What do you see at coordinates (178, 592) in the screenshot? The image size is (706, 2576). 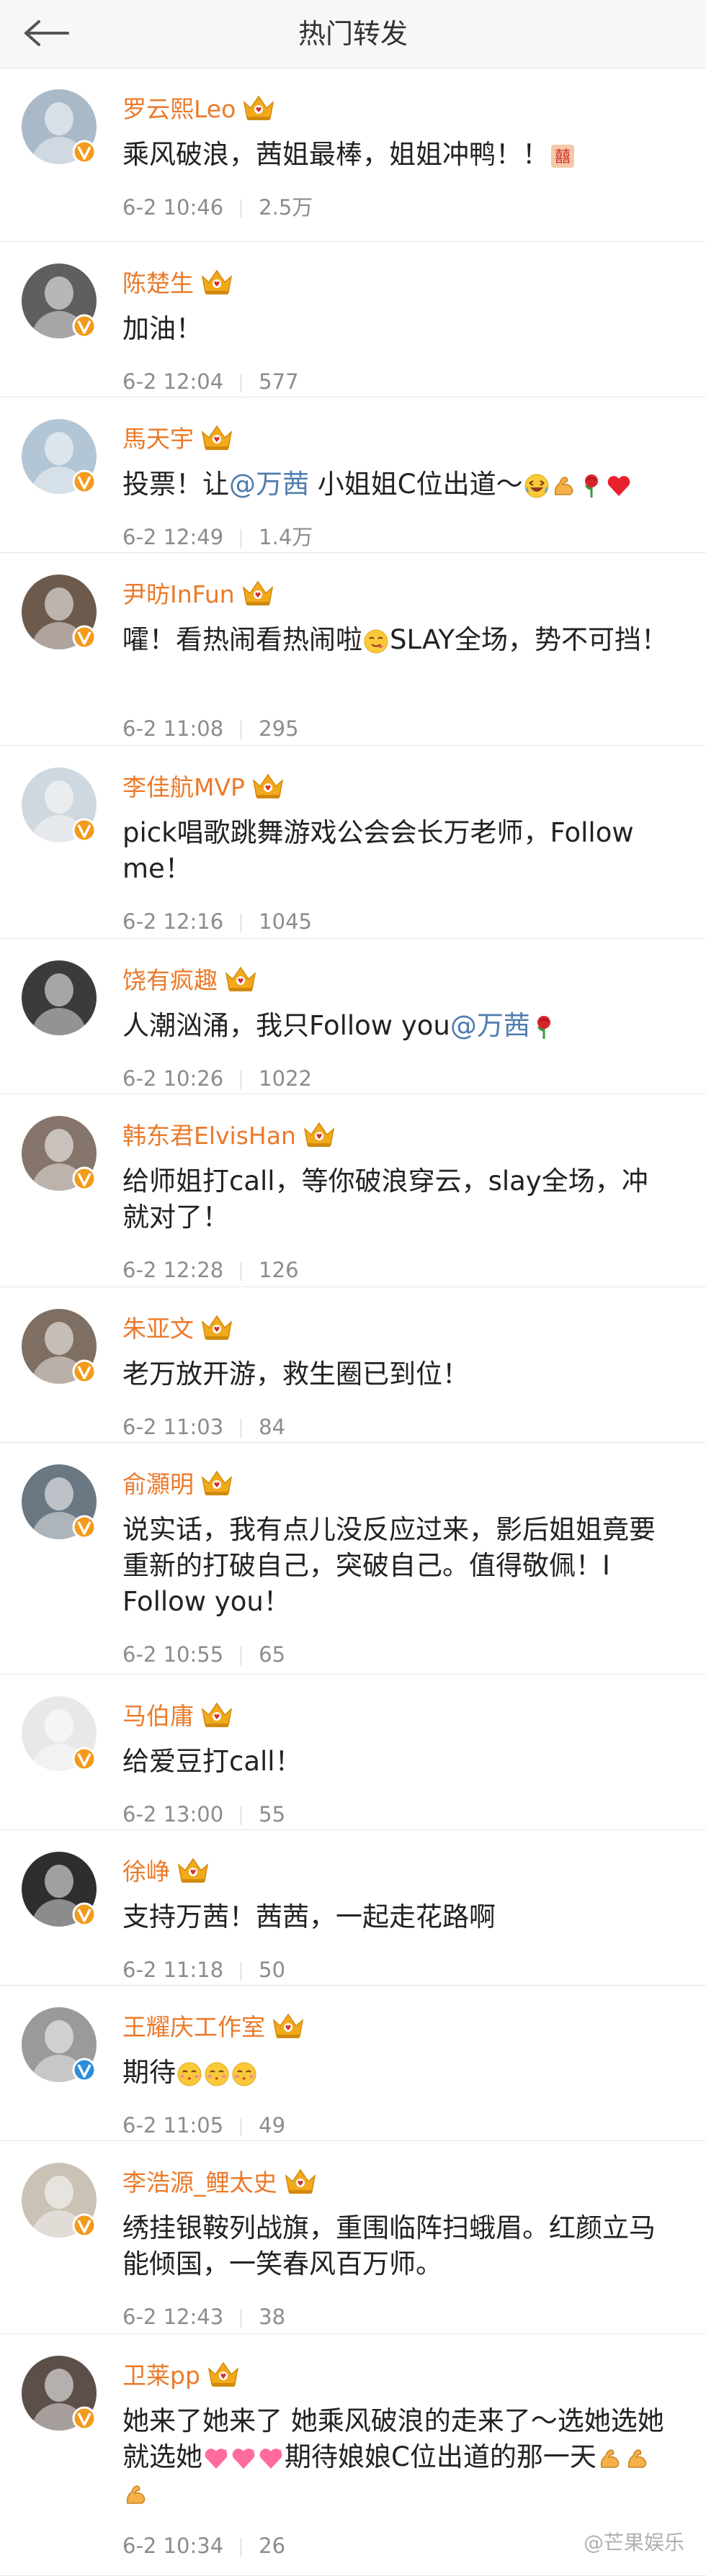 I see `username: 尹昉InFun` at bounding box center [178, 592].